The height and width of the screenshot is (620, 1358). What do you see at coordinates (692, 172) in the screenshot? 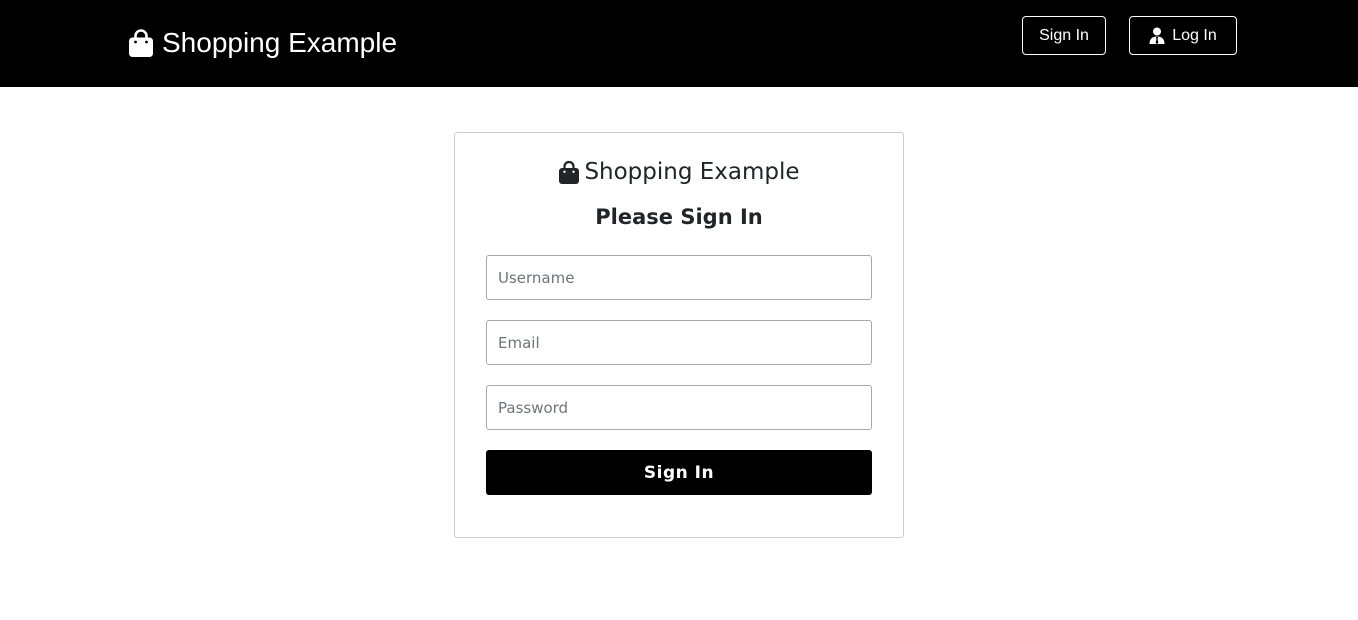
I see `card-brand-title: Shopping Example` at bounding box center [692, 172].